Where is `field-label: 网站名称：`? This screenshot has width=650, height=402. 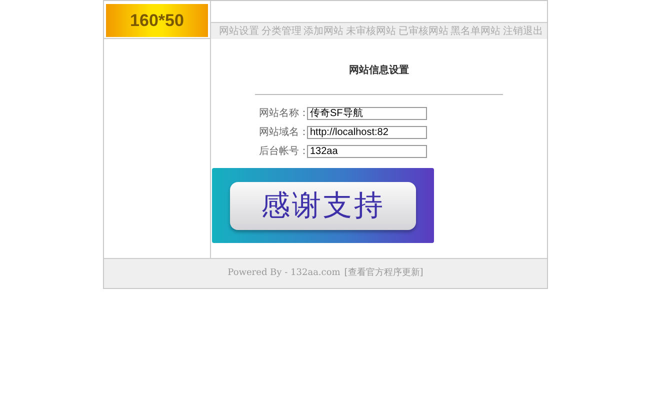 field-label: 网站名称： is located at coordinates (283, 113).